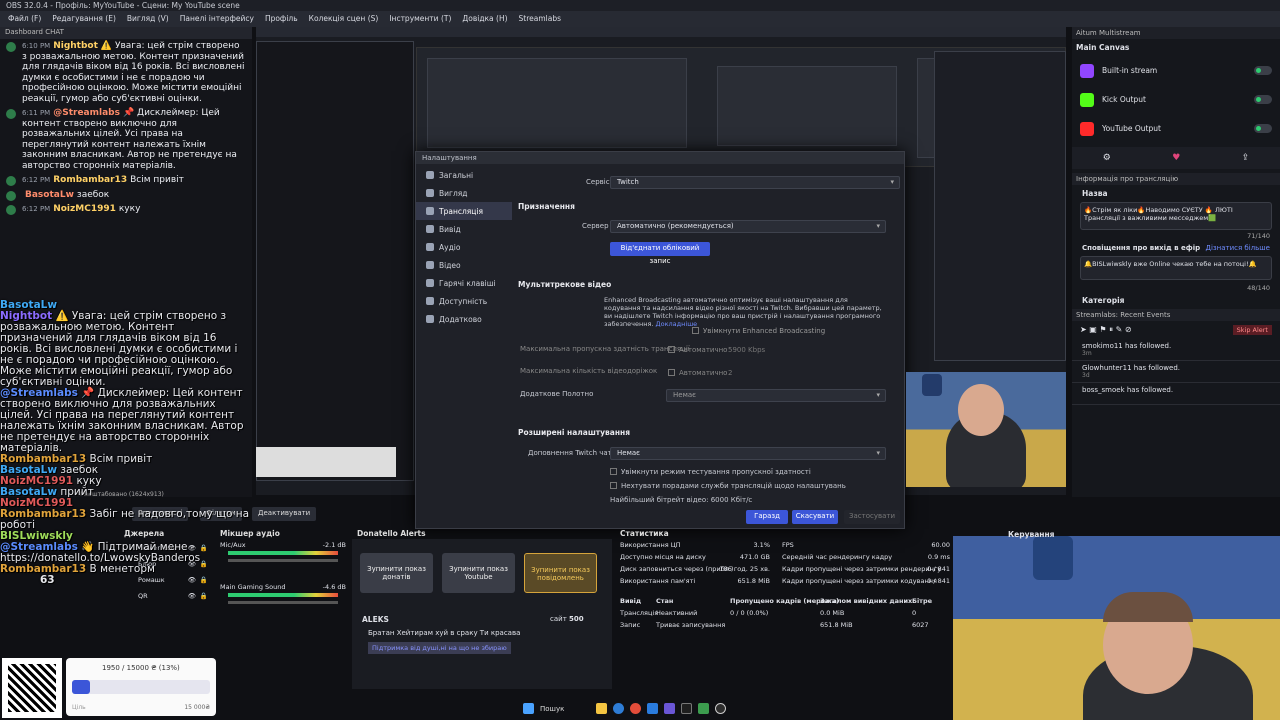  Describe the element at coordinates (720, 708) in the screenshot. I see `obs-icon` at that location.